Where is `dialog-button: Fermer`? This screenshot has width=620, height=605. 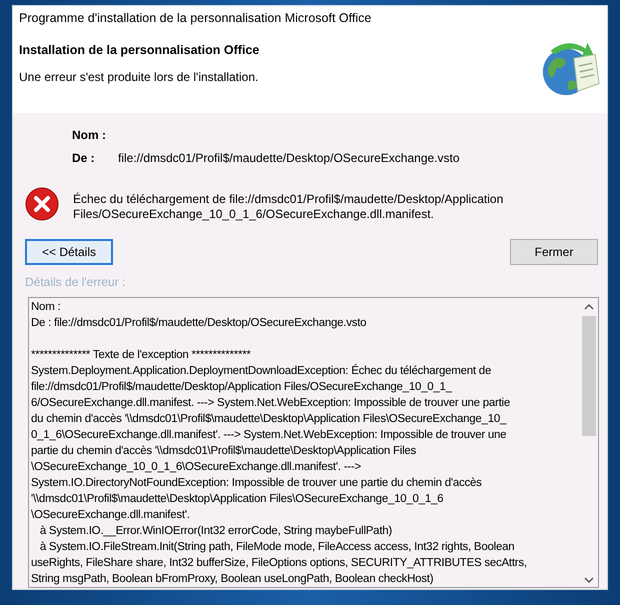
dialog-button: Fermer is located at coordinates (554, 252).